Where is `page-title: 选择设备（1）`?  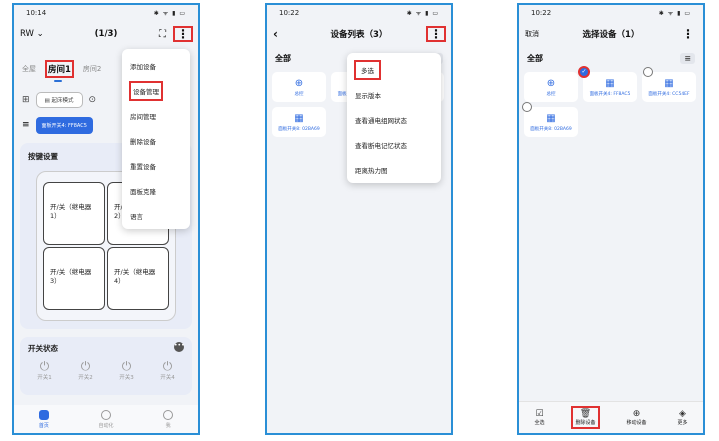
page-title: 选择设备（1） is located at coordinates (611, 35).